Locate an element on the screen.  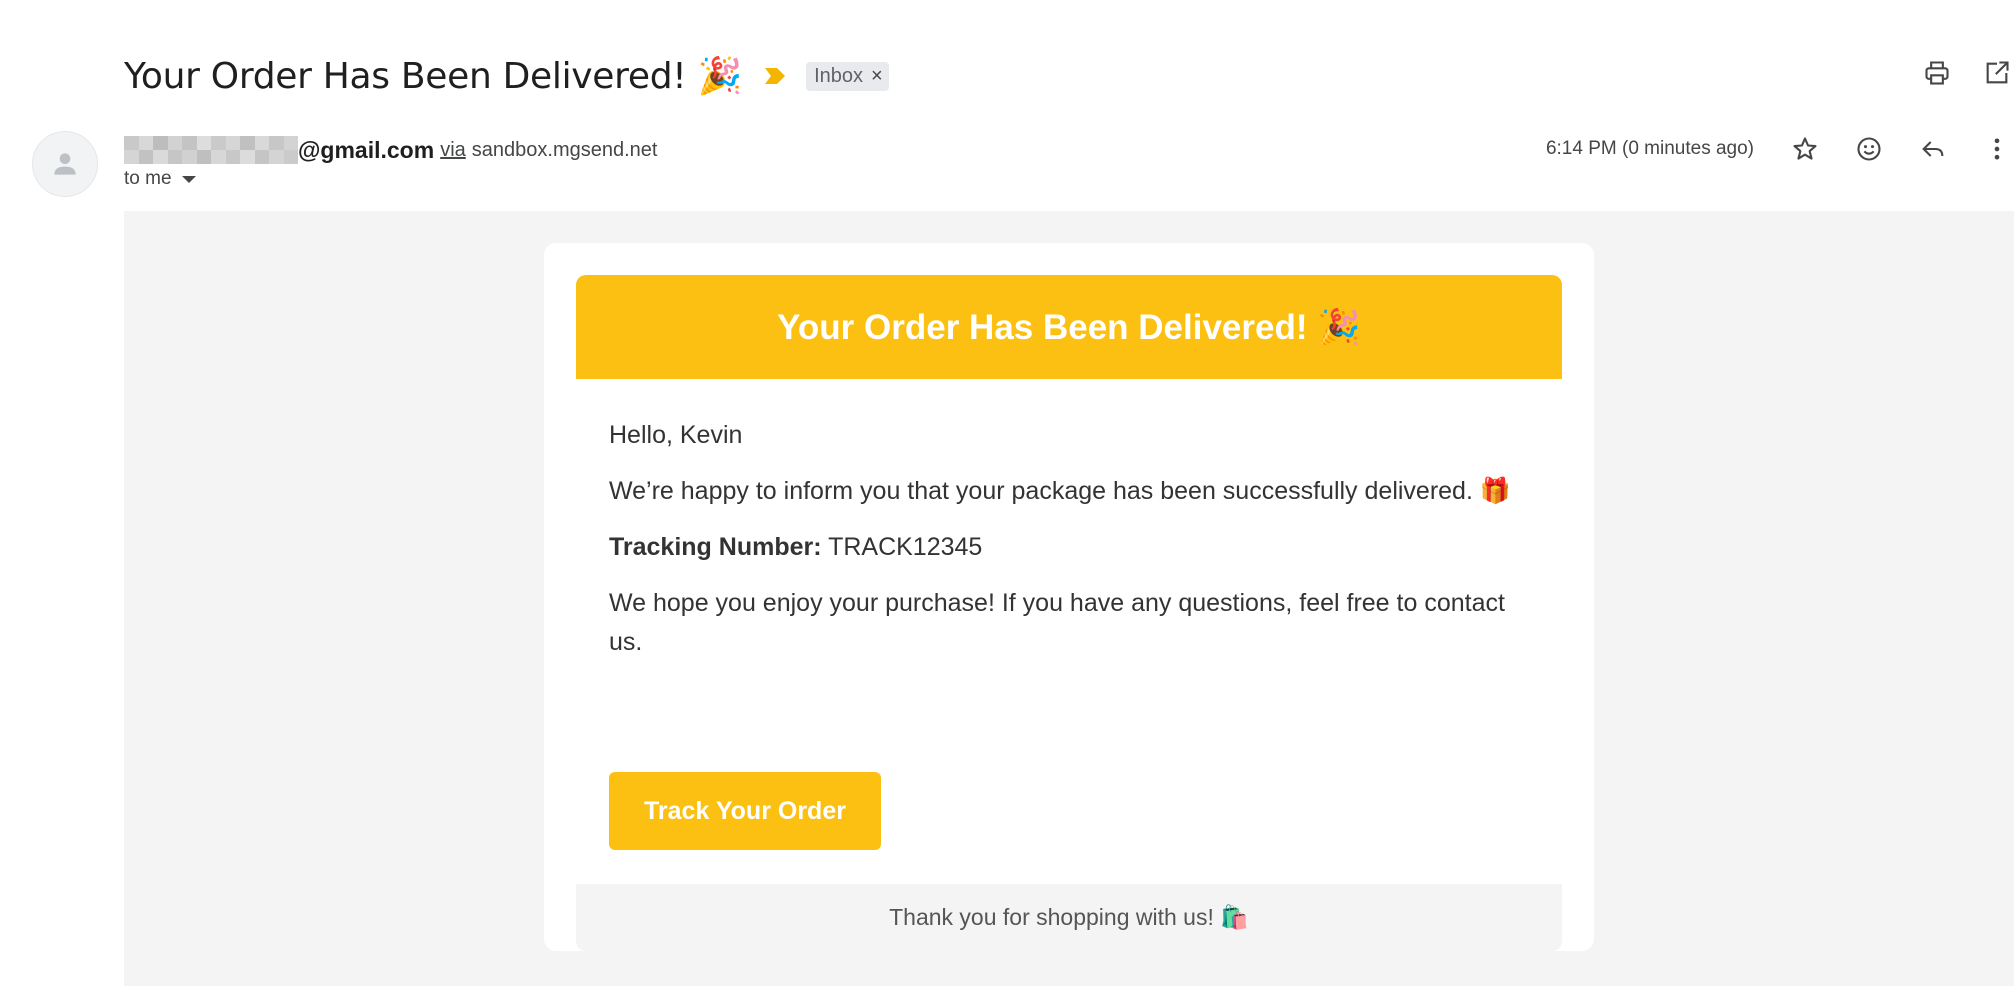
subject-row: Your Order Has Been Delivered! 🎉 Inbox × is located at coordinates (506, 76).